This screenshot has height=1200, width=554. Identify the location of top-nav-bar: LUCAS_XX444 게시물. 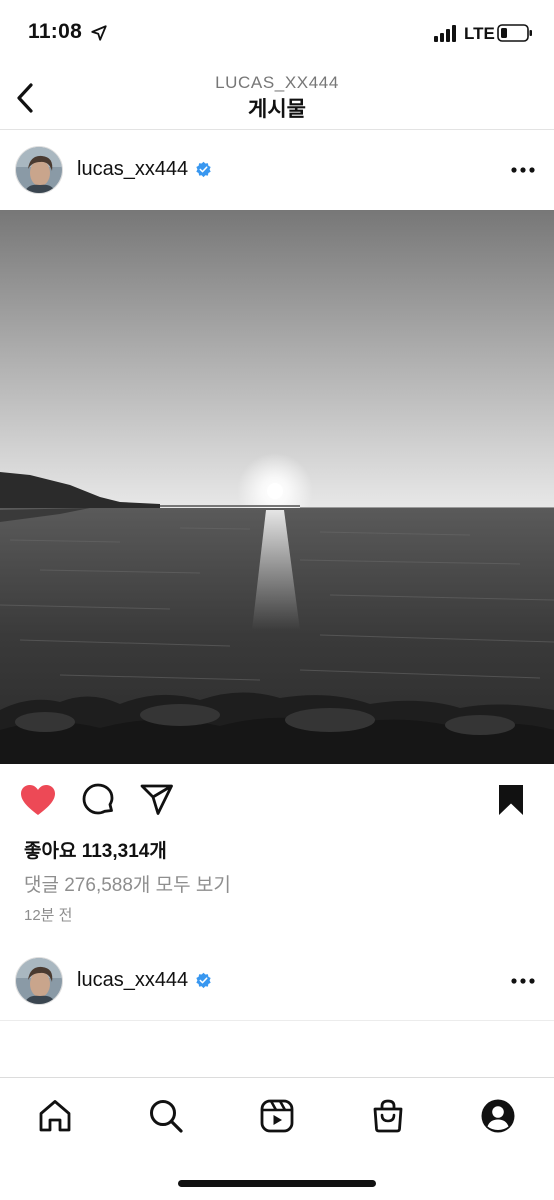
(277, 100).